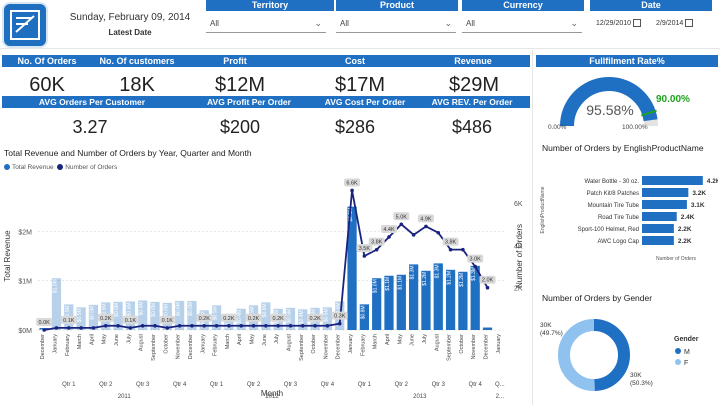 This screenshot has width=720, height=405. What do you see at coordinates (699, 193) in the screenshot?
I see `product-value-label: 3.2K` at bounding box center [699, 193].